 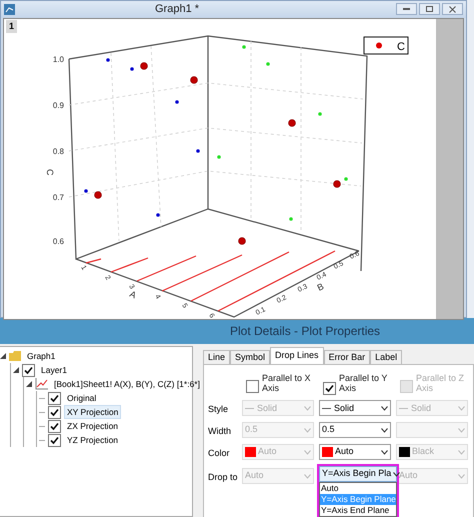 What do you see at coordinates (355, 430) in the screenshot?
I see `dropdown: 0.5` at bounding box center [355, 430].